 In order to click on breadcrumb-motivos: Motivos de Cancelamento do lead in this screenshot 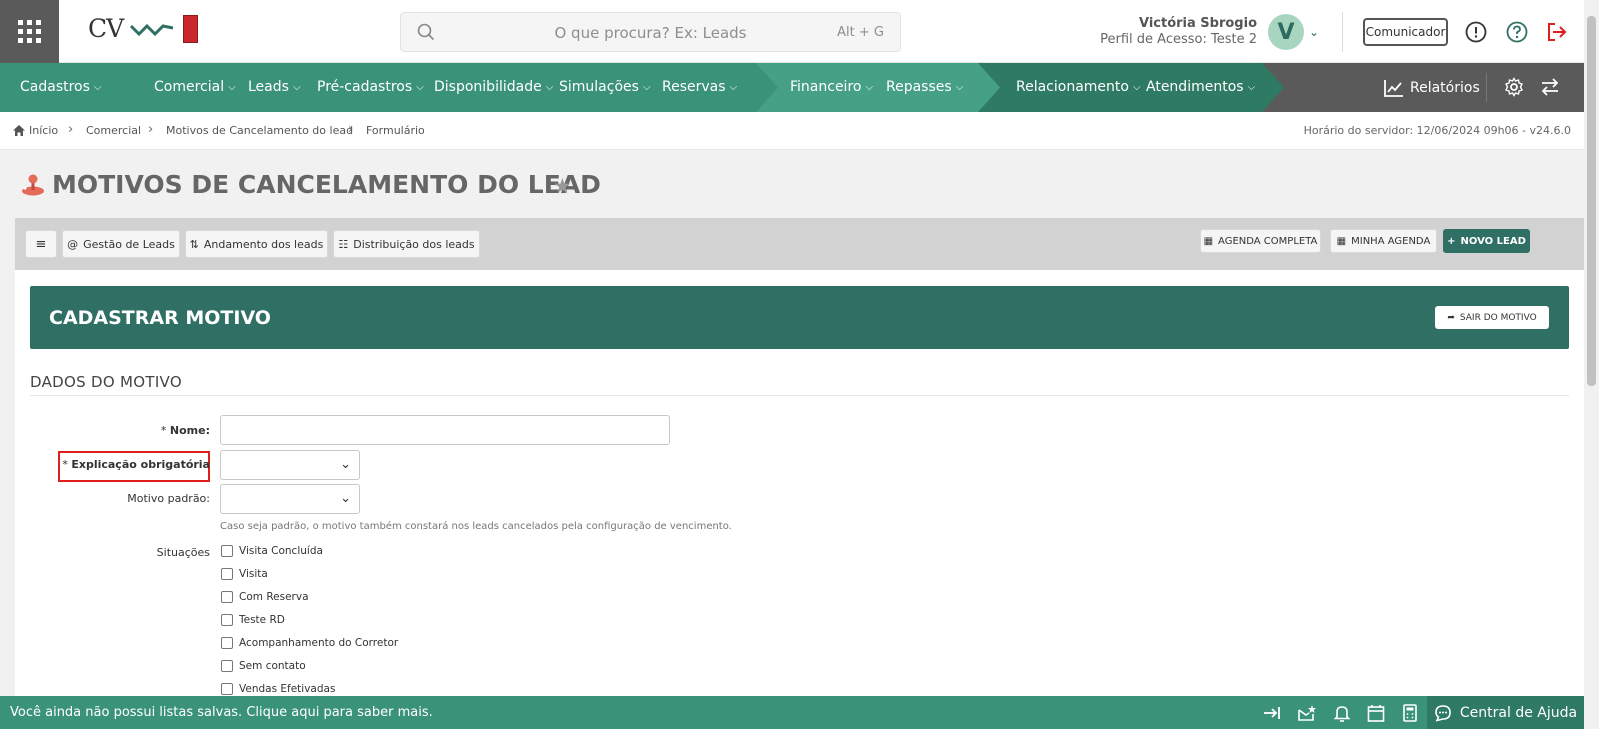, I will do `click(259, 130)`.